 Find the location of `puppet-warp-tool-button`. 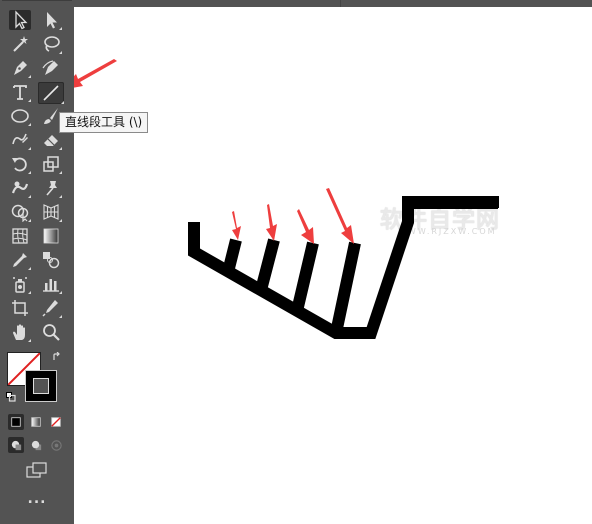

puppet-warp-tool-button is located at coordinates (51, 188).